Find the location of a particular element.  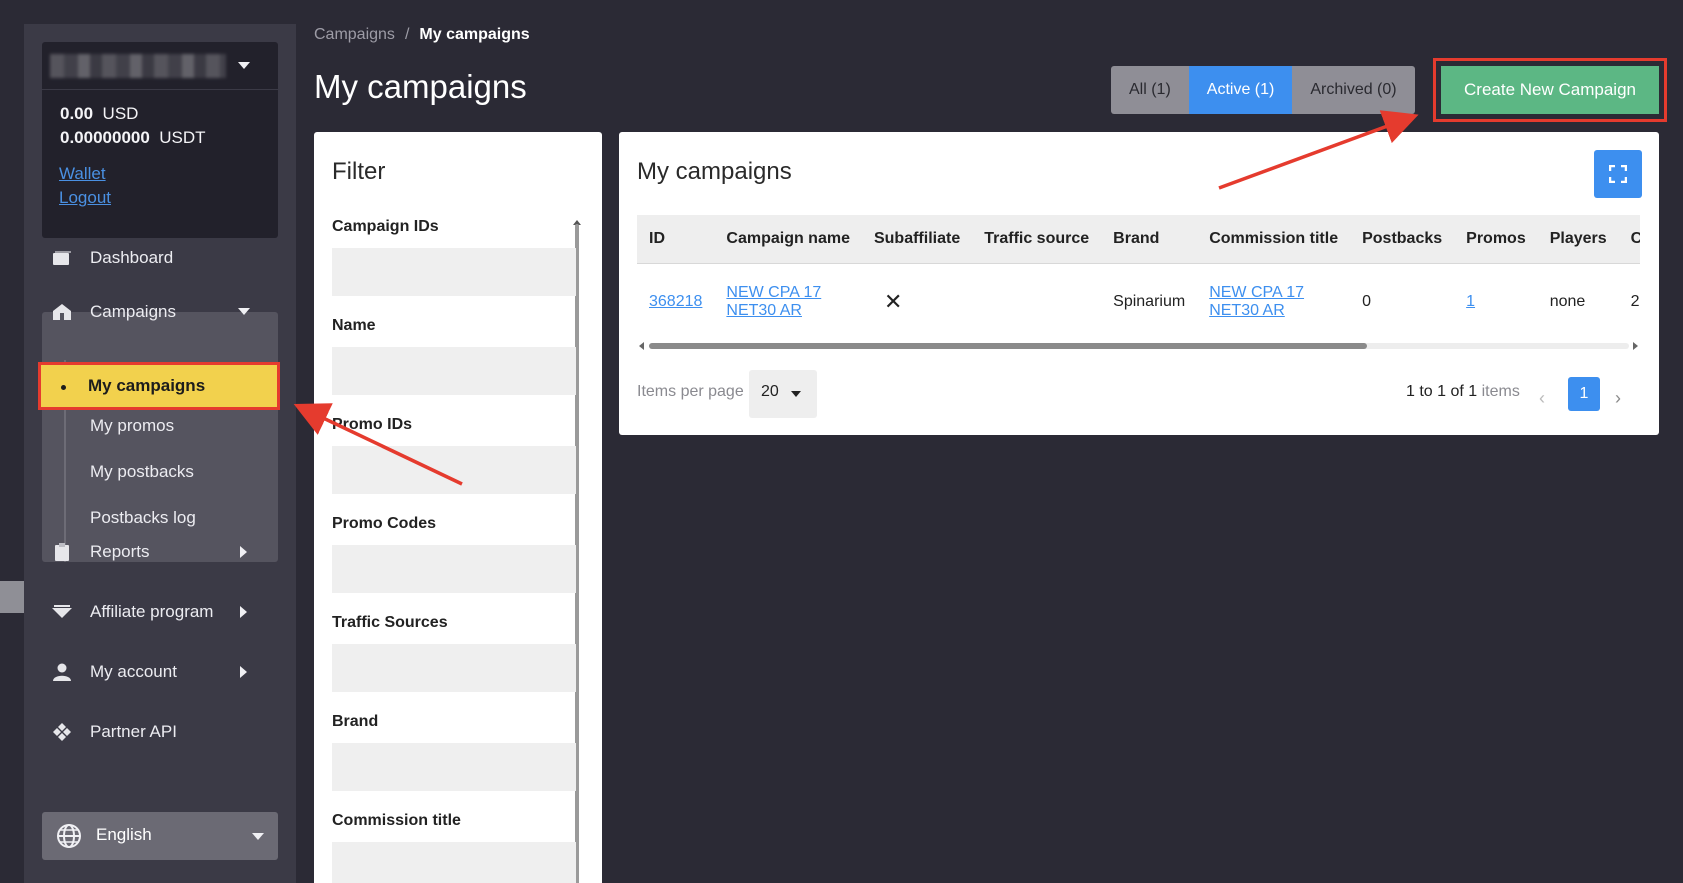

campaign-ids-input is located at coordinates (454, 272).